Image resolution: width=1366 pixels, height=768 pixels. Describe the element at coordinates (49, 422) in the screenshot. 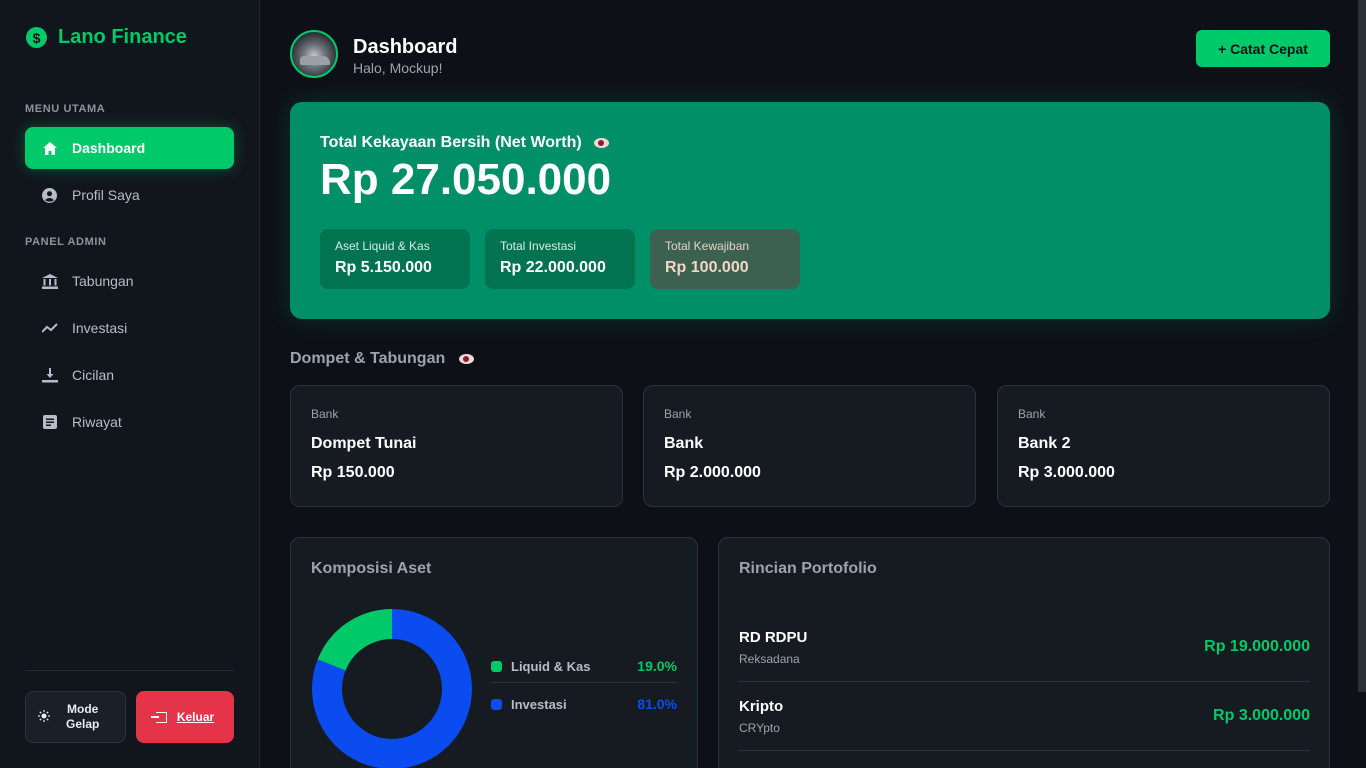

I see `document-icon` at that location.